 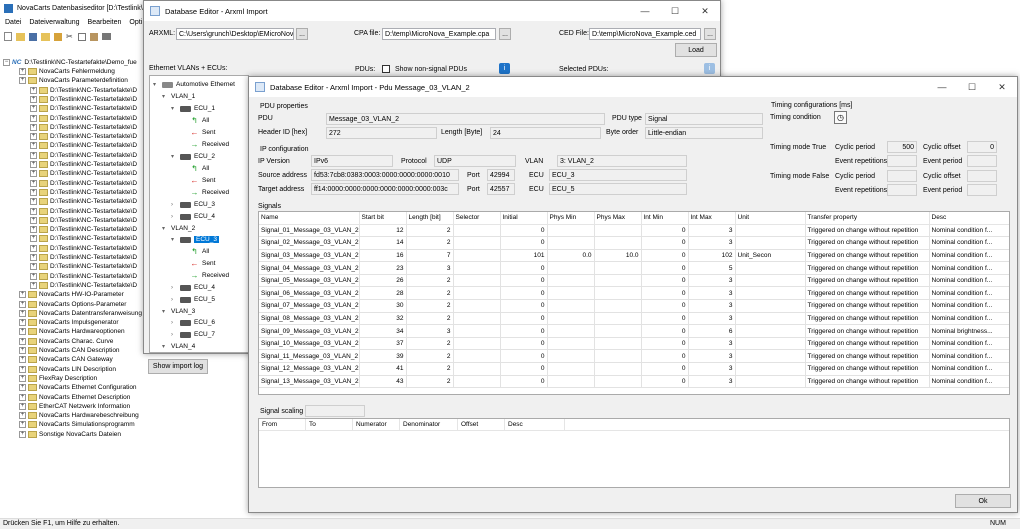 What do you see at coordinates (74, 406) in the screenshot?
I see `tree-item: + EtherCAT Netzwerk Information` at bounding box center [74, 406].